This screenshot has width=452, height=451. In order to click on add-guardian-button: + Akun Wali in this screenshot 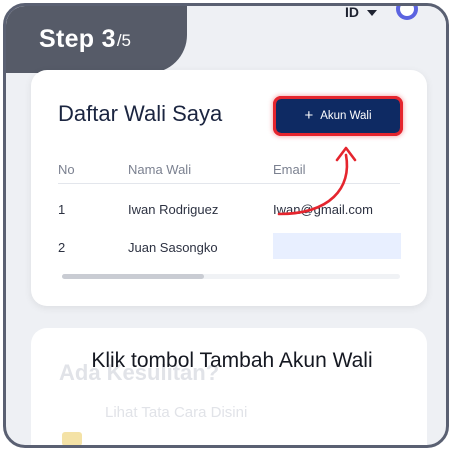, I will do `click(338, 116)`.